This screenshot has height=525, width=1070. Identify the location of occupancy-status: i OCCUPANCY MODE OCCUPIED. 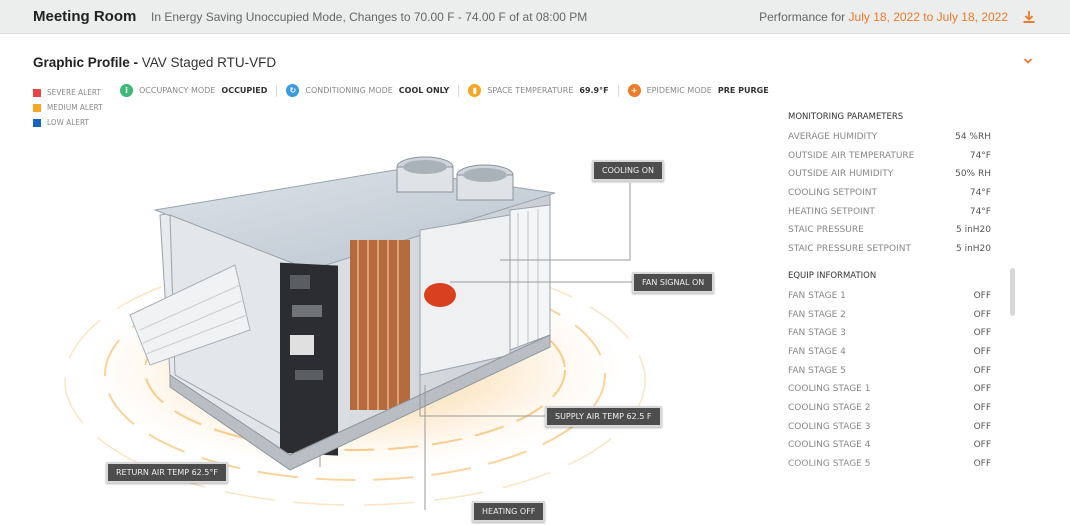
(193, 90).